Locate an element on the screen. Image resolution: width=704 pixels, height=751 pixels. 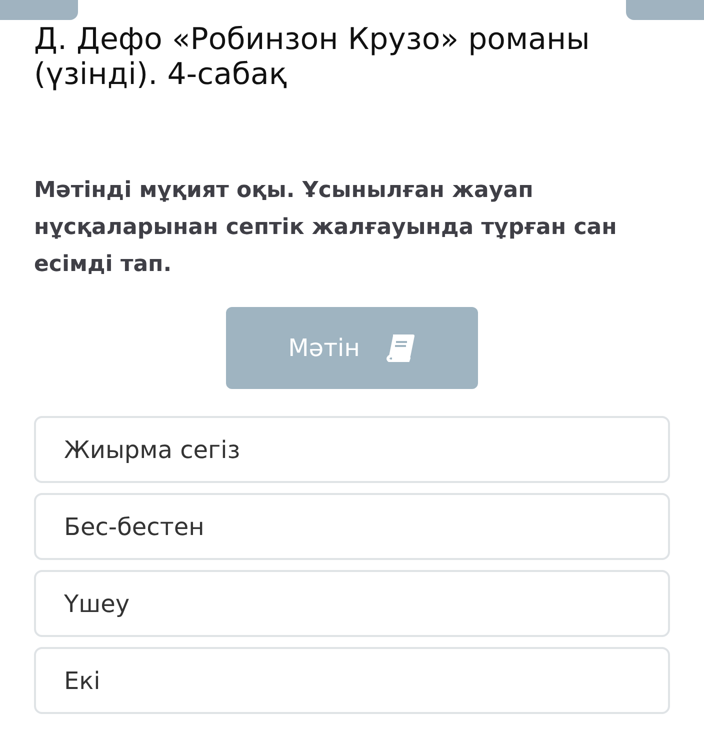
answer-option: Үшеу is located at coordinates (352, 603).